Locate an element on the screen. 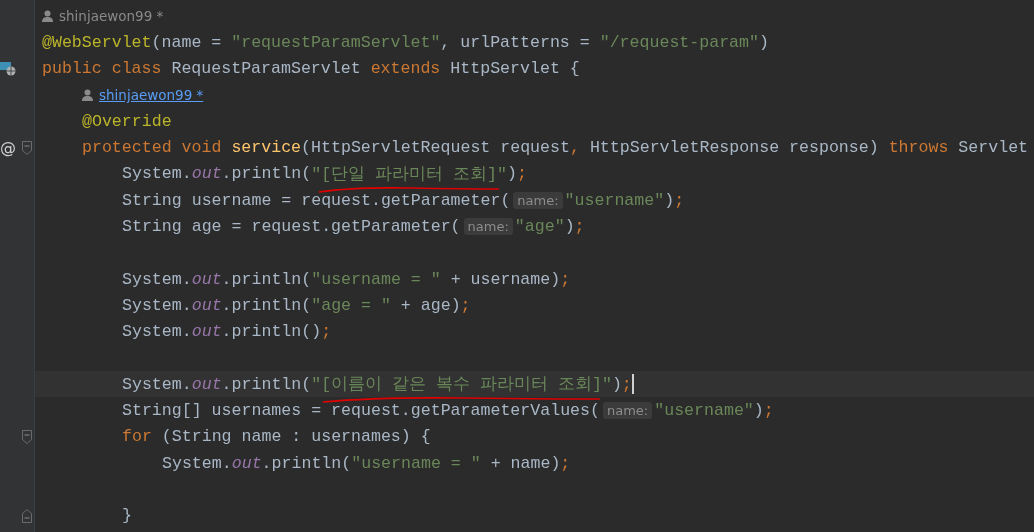 This screenshot has height=532, width=1034. code-token: @Override is located at coordinates (127, 121).